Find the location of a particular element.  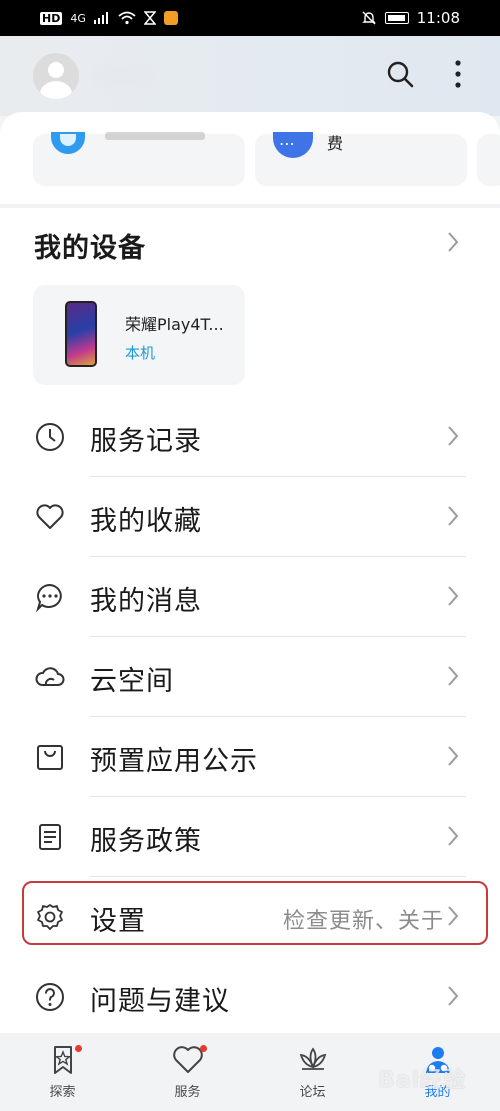

blue-dots-icon is located at coordinates (293, 145).